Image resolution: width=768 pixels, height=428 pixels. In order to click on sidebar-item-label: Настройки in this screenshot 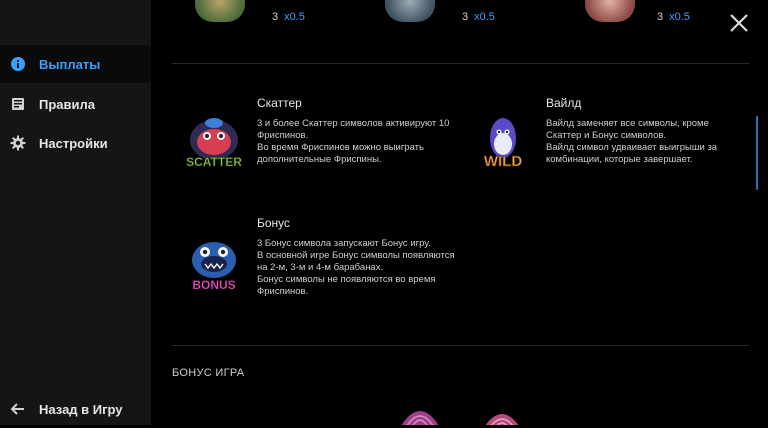, I will do `click(73, 143)`.